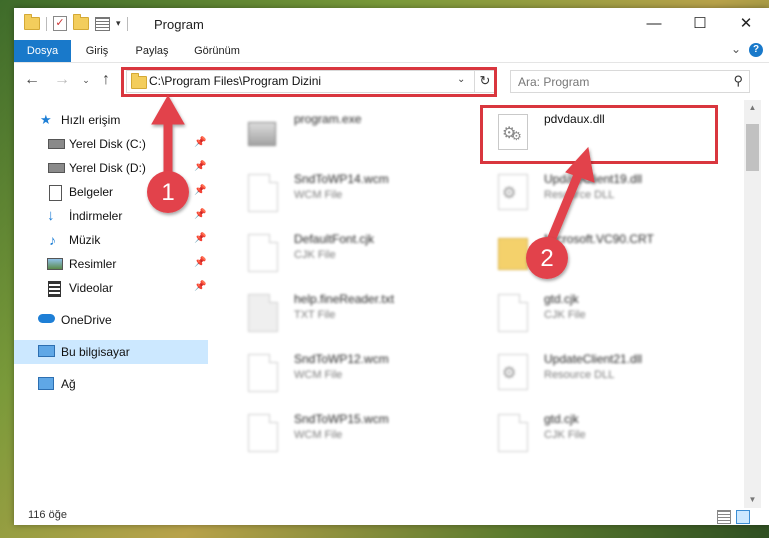 This screenshot has width=769, height=538. I want to click on step-1-label: 1, so click(167, 192).